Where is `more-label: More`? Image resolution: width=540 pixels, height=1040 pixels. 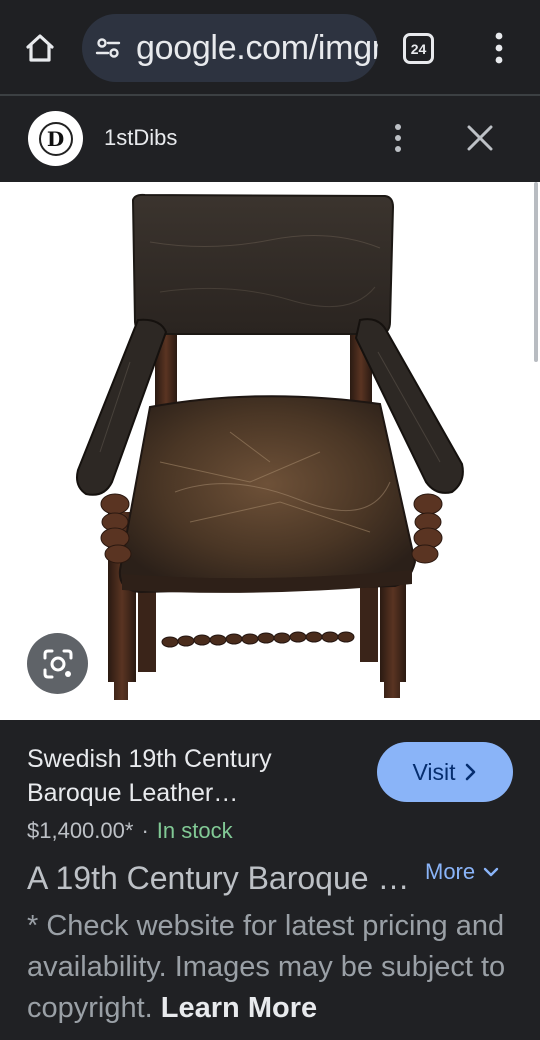 more-label: More is located at coordinates (450, 871).